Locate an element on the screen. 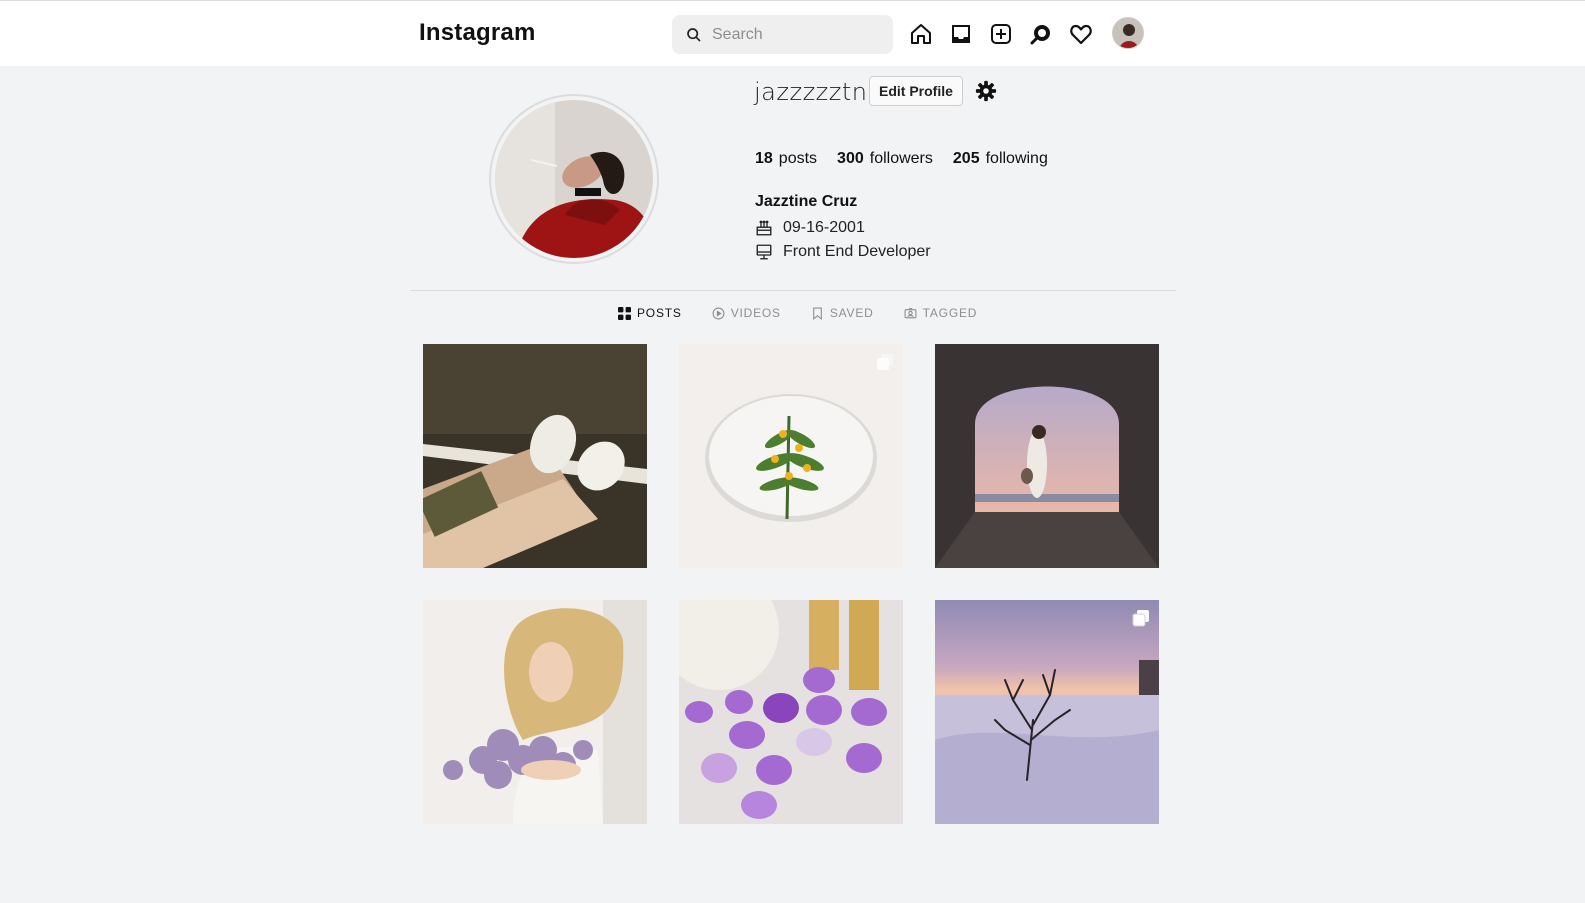 The width and height of the screenshot is (1585, 903). followers-count: 300 followers is located at coordinates (885, 159).